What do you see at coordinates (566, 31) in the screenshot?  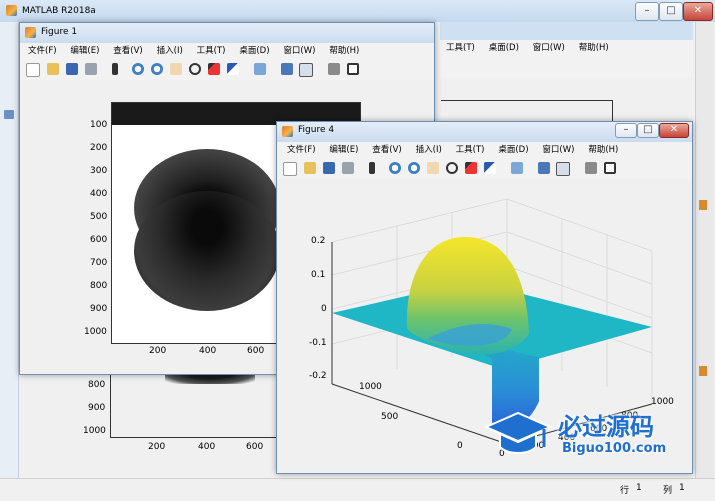 I see `background-figure-titlebar` at bounding box center [566, 31].